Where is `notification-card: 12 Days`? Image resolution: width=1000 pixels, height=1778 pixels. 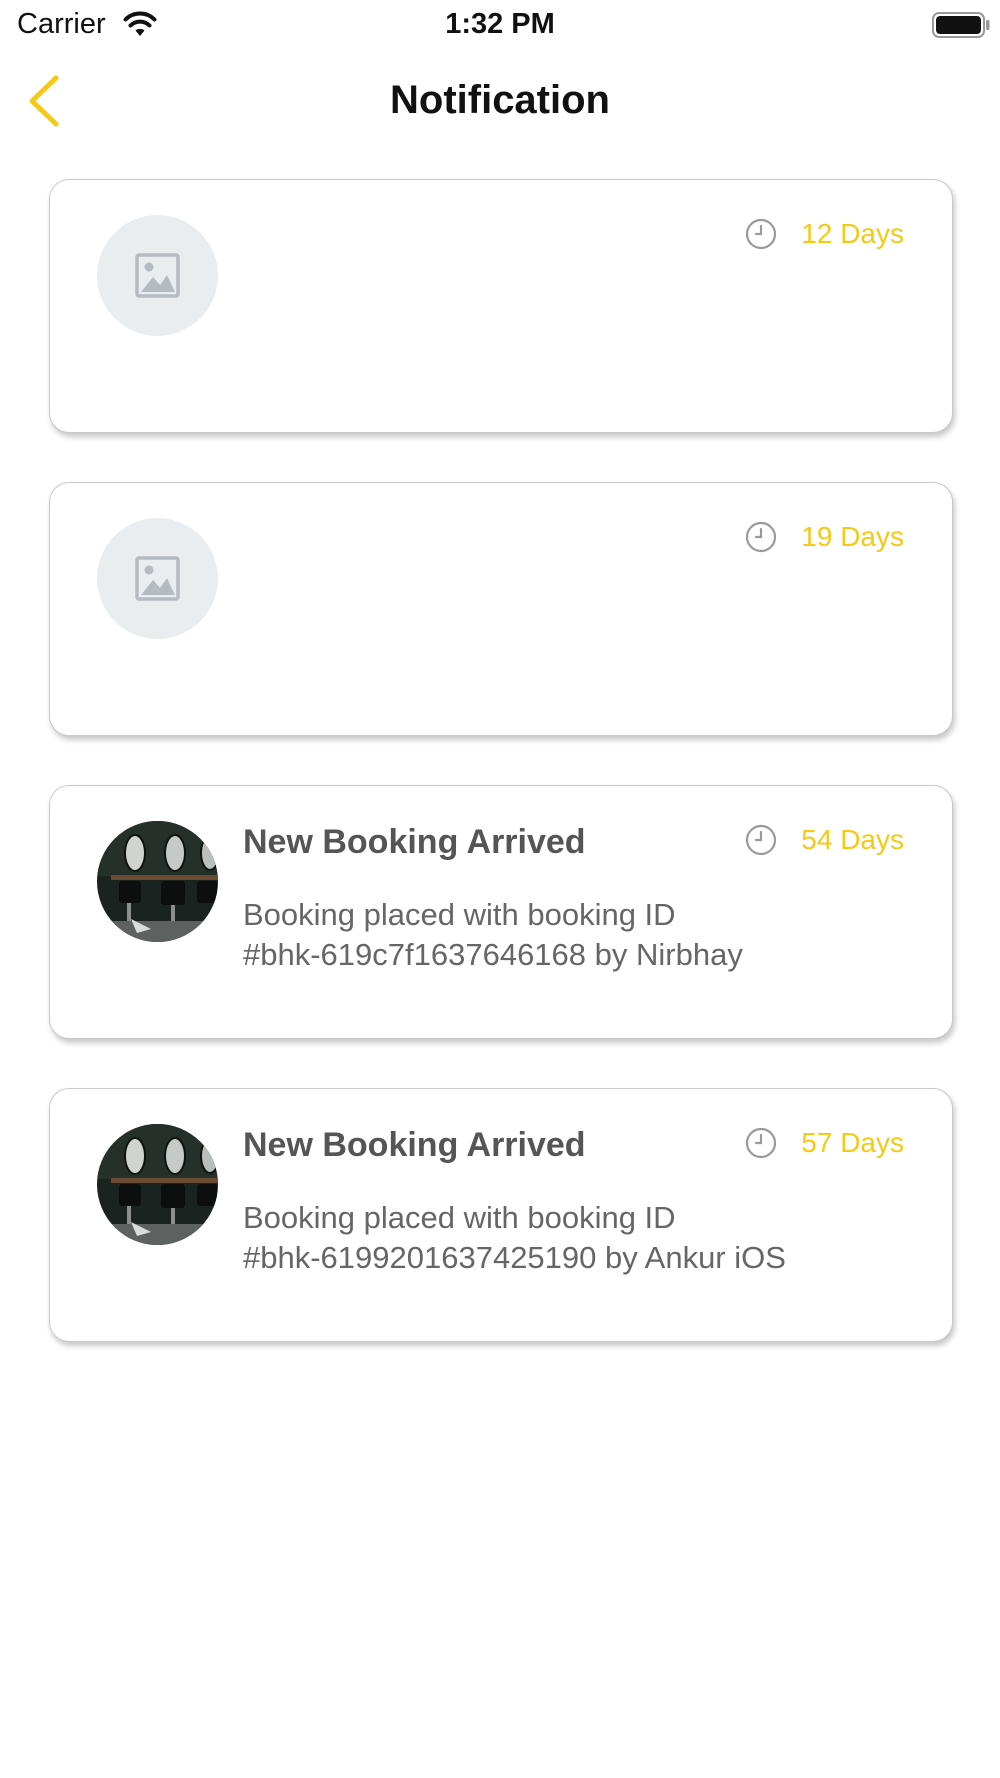 notification-card: 12 Days is located at coordinates (501, 306).